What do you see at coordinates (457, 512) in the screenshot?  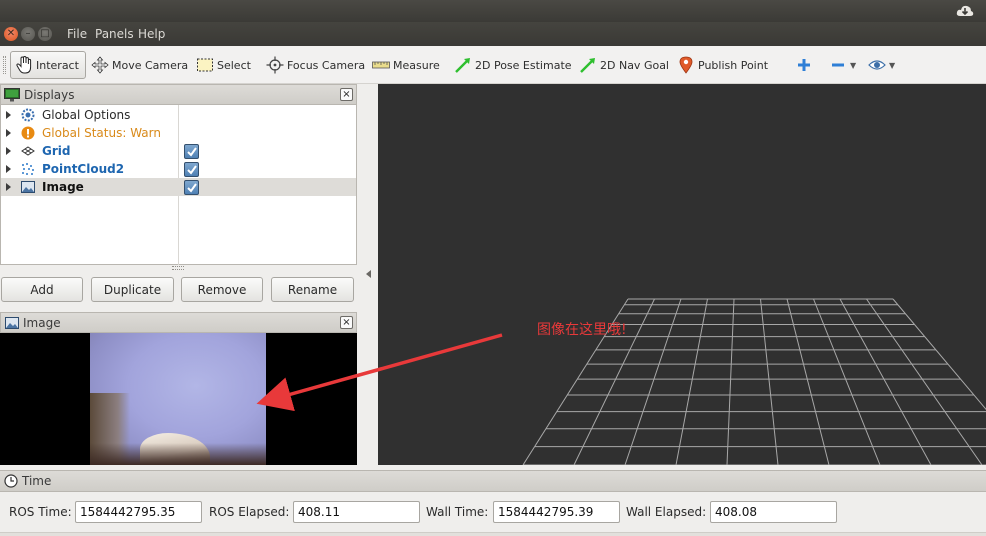 I see `wall-time-label: Wall Time:` at bounding box center [457, 512].